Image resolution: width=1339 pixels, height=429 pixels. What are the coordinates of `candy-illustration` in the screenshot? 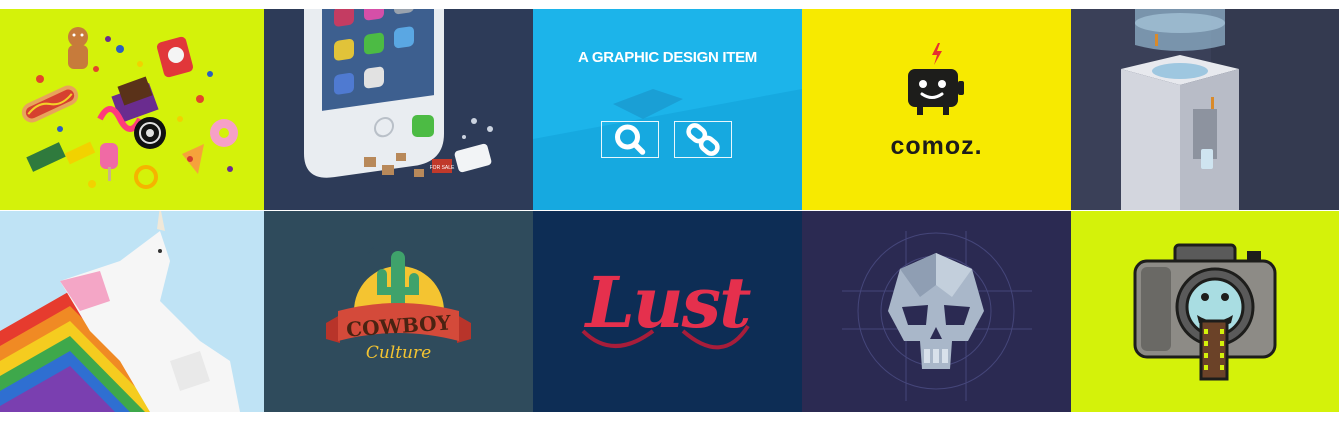 It's located at (129, 108).